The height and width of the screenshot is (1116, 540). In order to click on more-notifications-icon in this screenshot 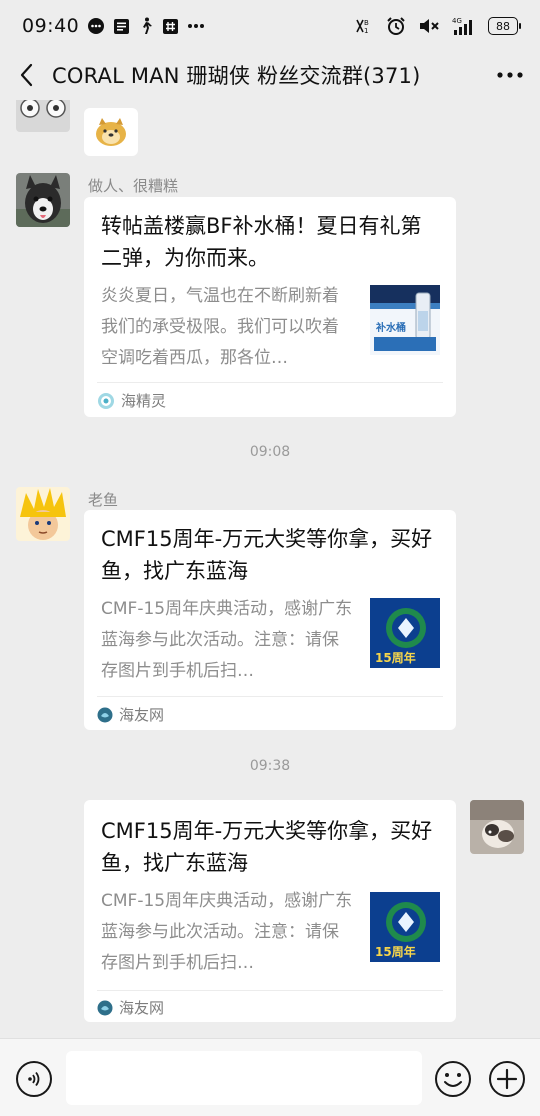, I will do `click(196, 26)`.